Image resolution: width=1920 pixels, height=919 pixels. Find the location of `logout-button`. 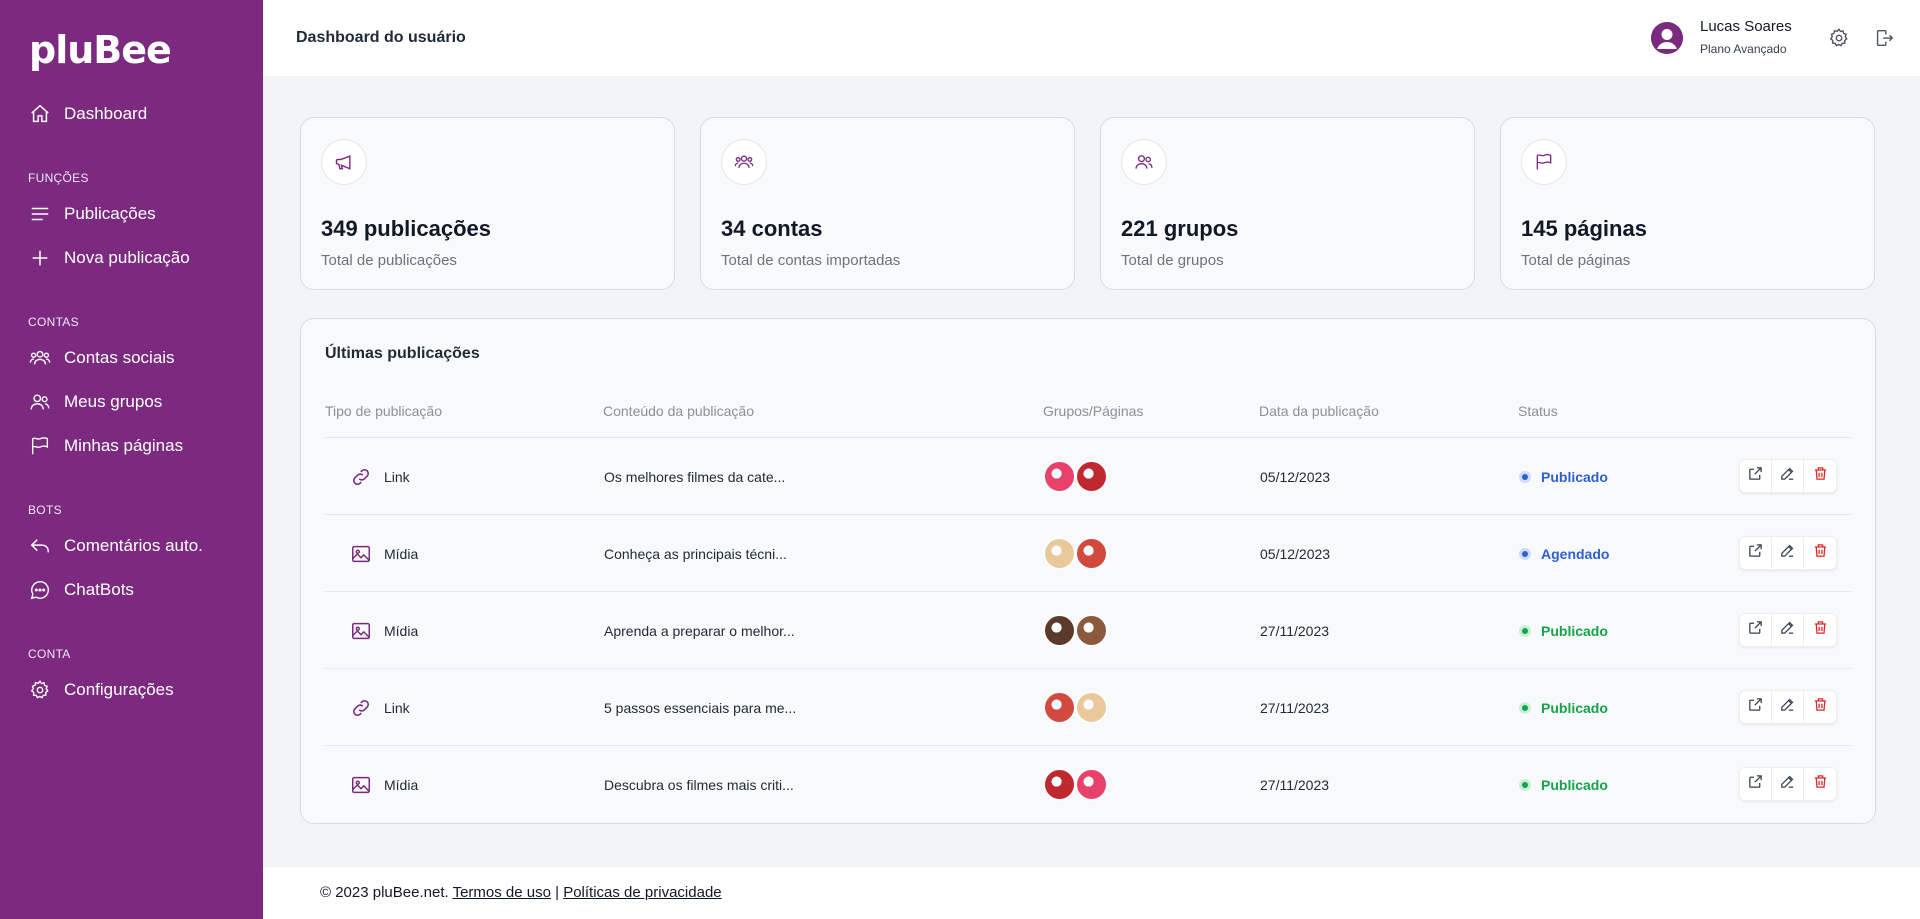

logout-button is located at coordinates (1884, 40).